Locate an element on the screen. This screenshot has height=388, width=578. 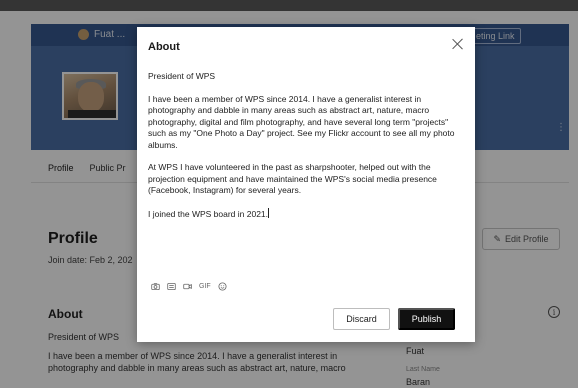
editor-toolbar: GIF is located at coordinates (189, 286).